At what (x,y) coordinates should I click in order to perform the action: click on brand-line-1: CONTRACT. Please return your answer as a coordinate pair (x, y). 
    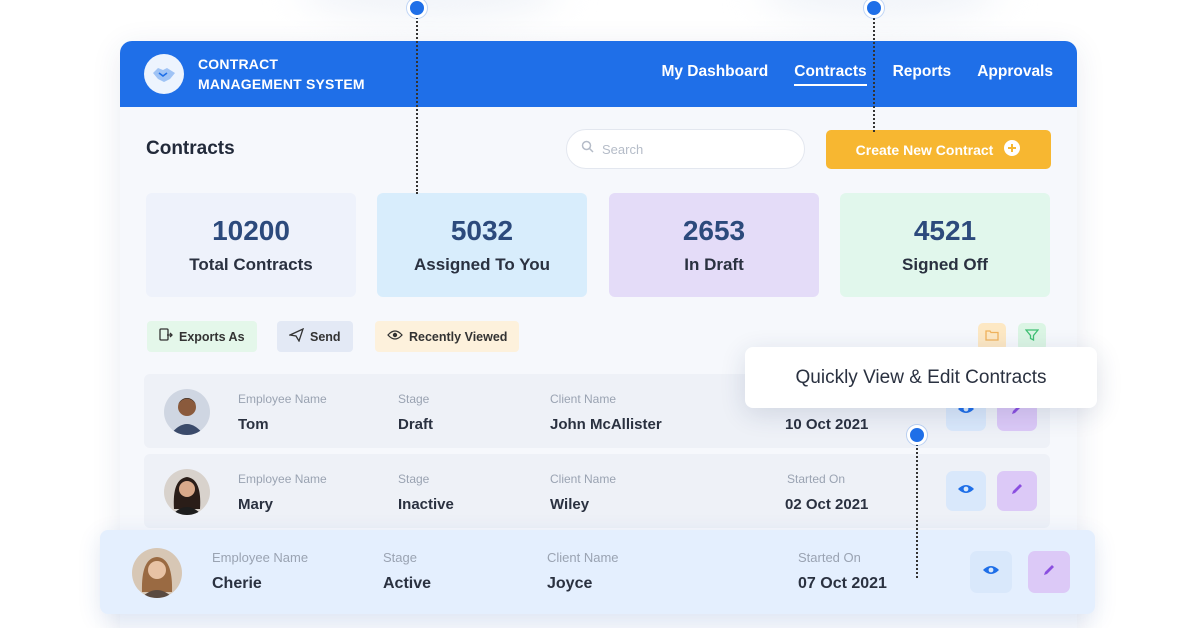
    Looking at the image, I should click on (238, 64).